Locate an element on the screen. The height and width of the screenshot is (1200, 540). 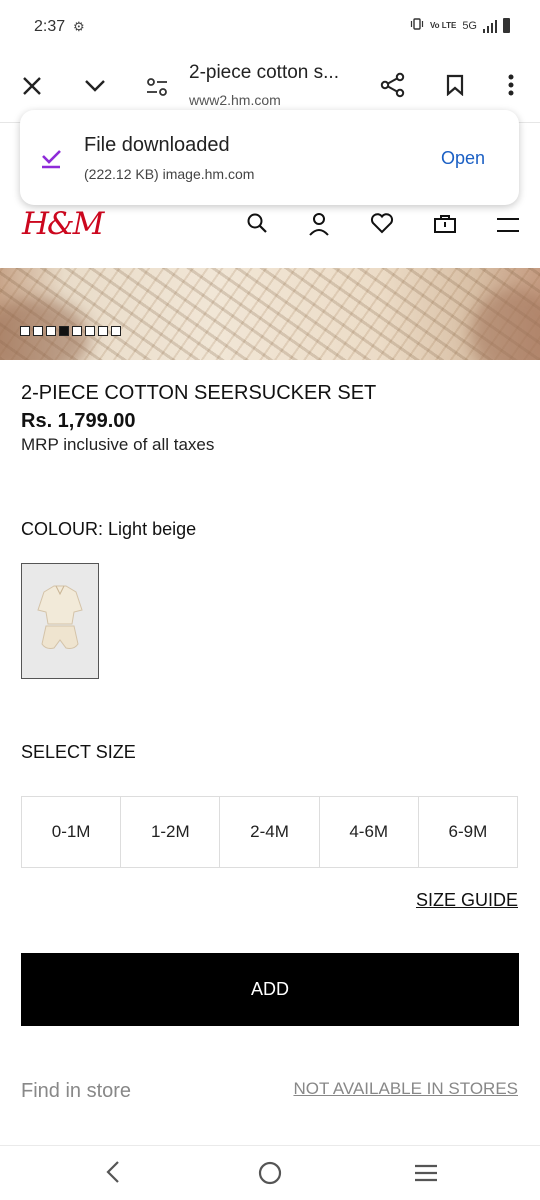
more-icon is located at coordinates (511, 85).